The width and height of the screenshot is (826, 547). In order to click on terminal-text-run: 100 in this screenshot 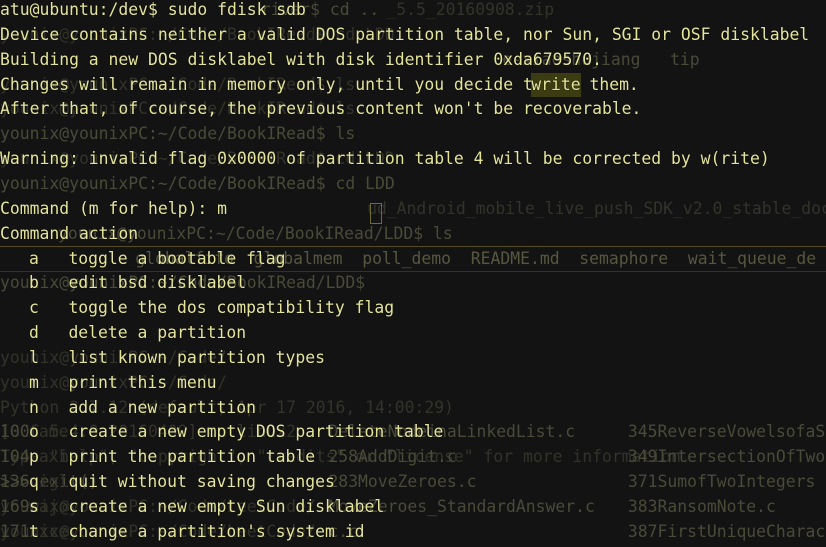, I will do `click(15, 432)`.